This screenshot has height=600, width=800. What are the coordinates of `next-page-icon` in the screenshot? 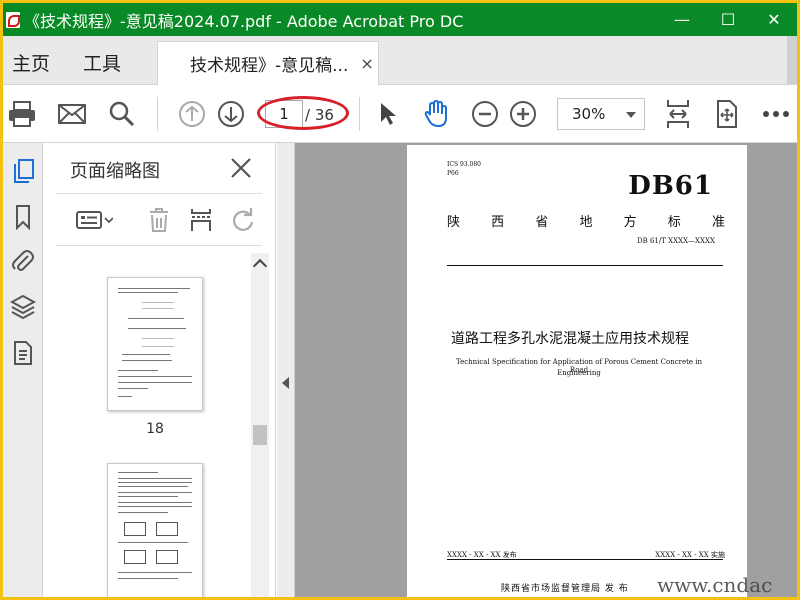 It's located at (231, 114).